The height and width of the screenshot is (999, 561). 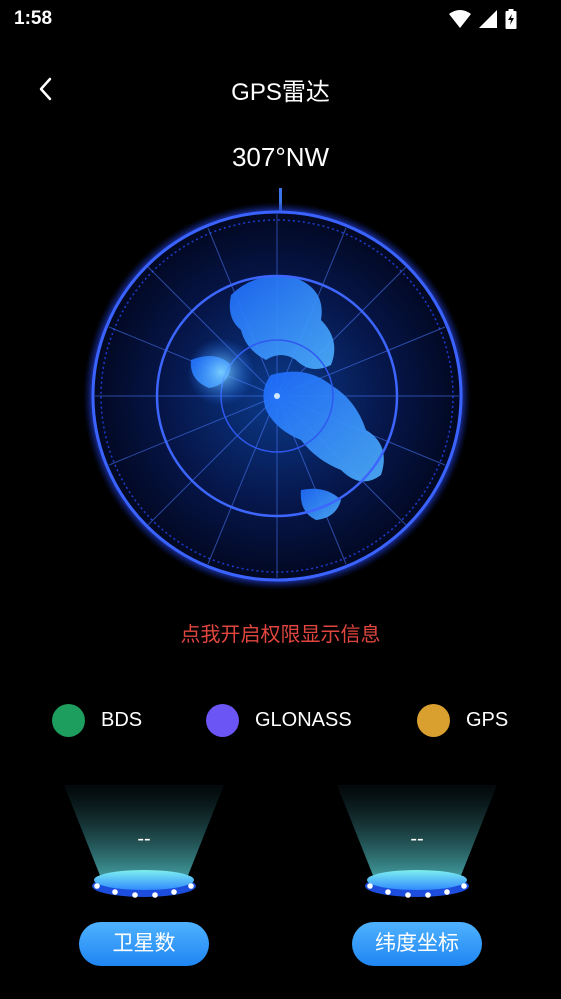 I want to click on latitude-value: --, so click(x=417, y=839).